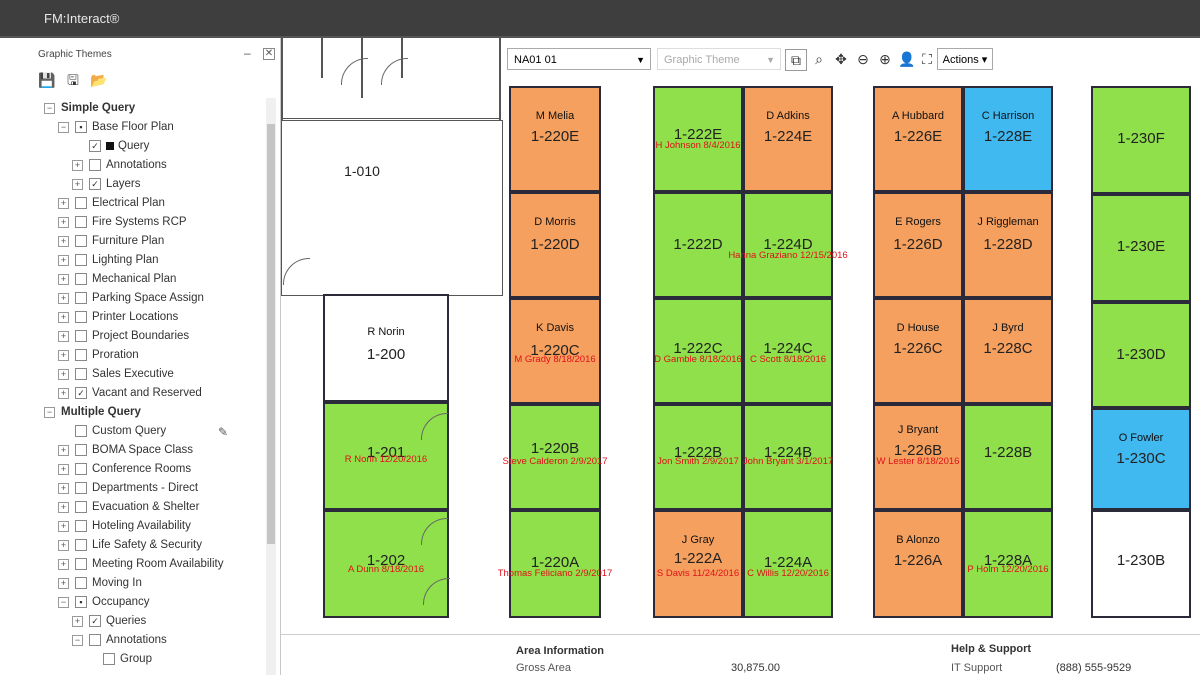 The height and width of the screenshot is (675, 1200). What do you see at coordinates (124, 472) in the screenshot?
I see `tree-item: + Conference Rooms` at bounding box center [124, 472].